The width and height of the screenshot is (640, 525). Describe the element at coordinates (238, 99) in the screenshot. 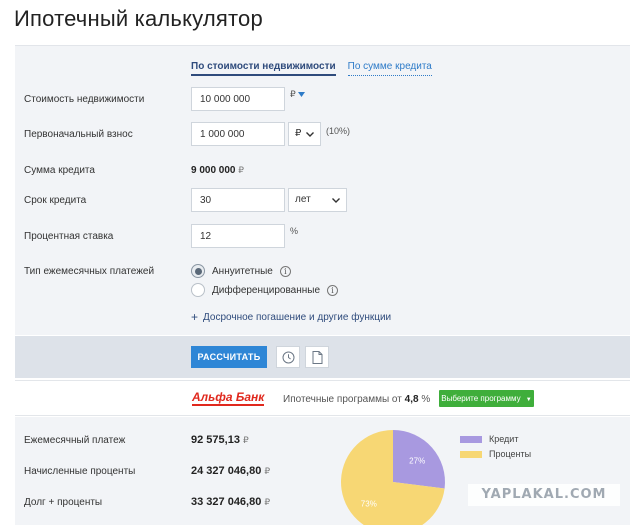

I see `property-cost-input` at that location.